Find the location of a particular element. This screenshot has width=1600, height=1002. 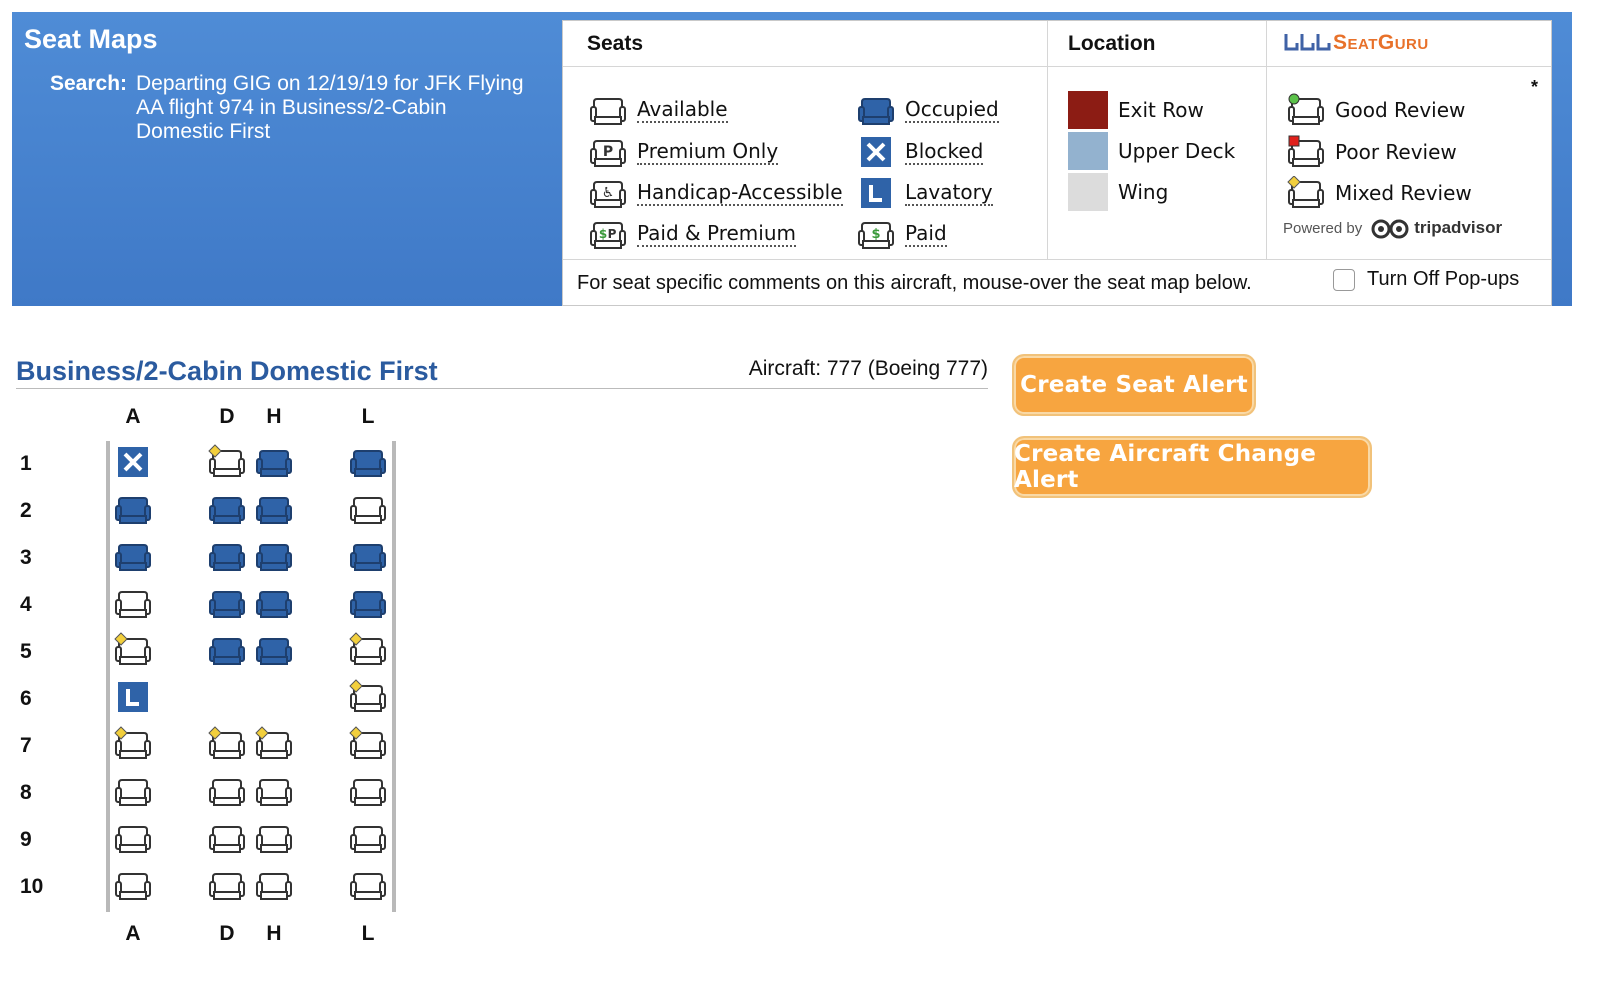

legend-handicap-label: Handicap-Accessible is located at coordinates (740, 192).